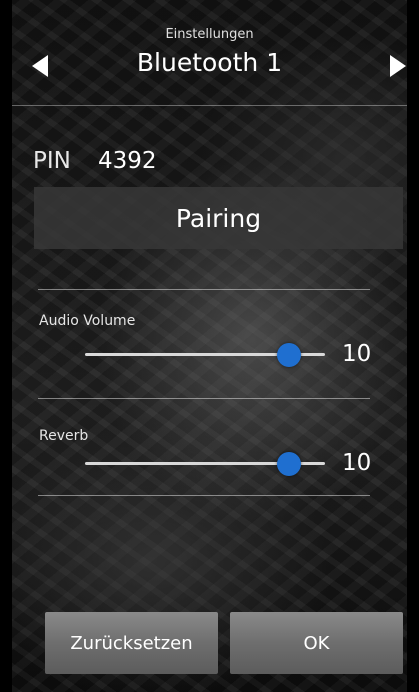  What do you see at coordinates (64, 436) in the screenshot?
I see `reverb-label: Reverb` at bounding box center [64, 436].